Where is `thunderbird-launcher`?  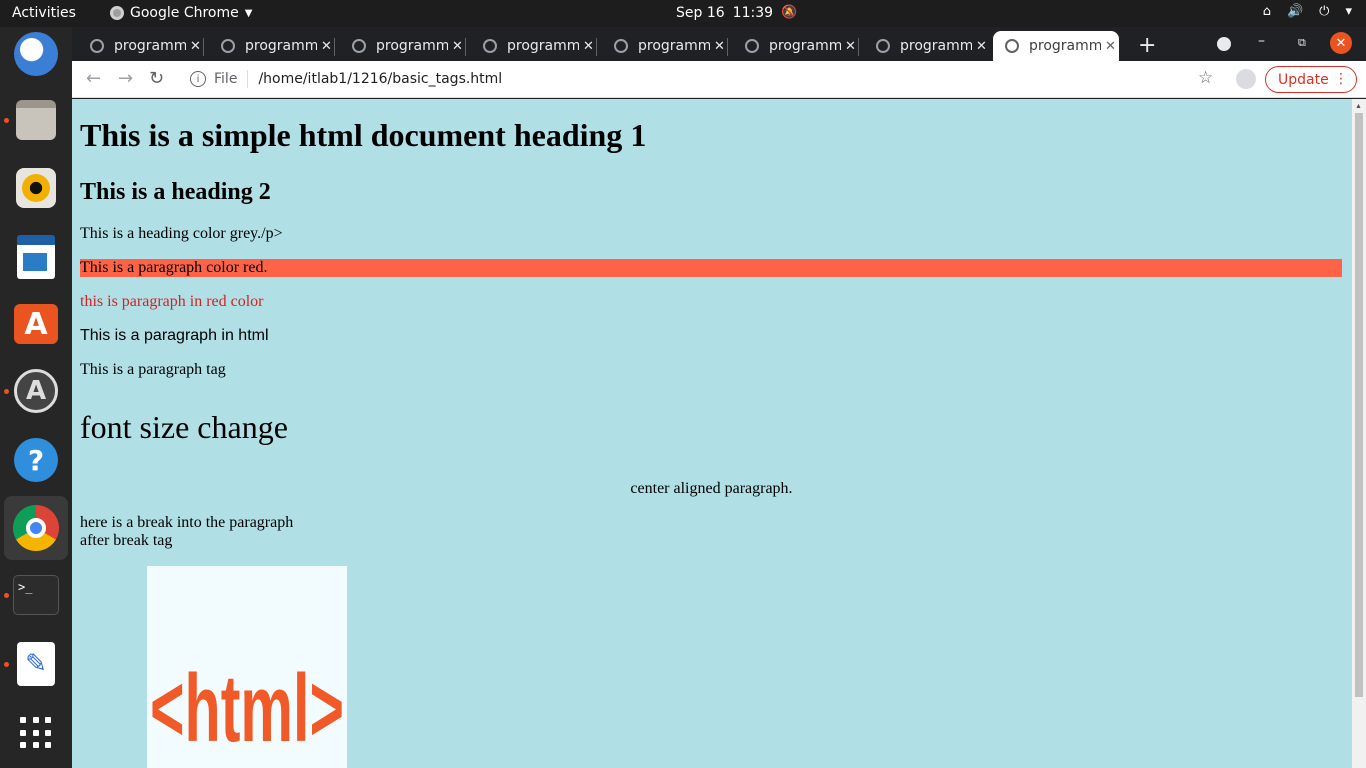
thunderbird-launcher is located at coordinates (36, 54).